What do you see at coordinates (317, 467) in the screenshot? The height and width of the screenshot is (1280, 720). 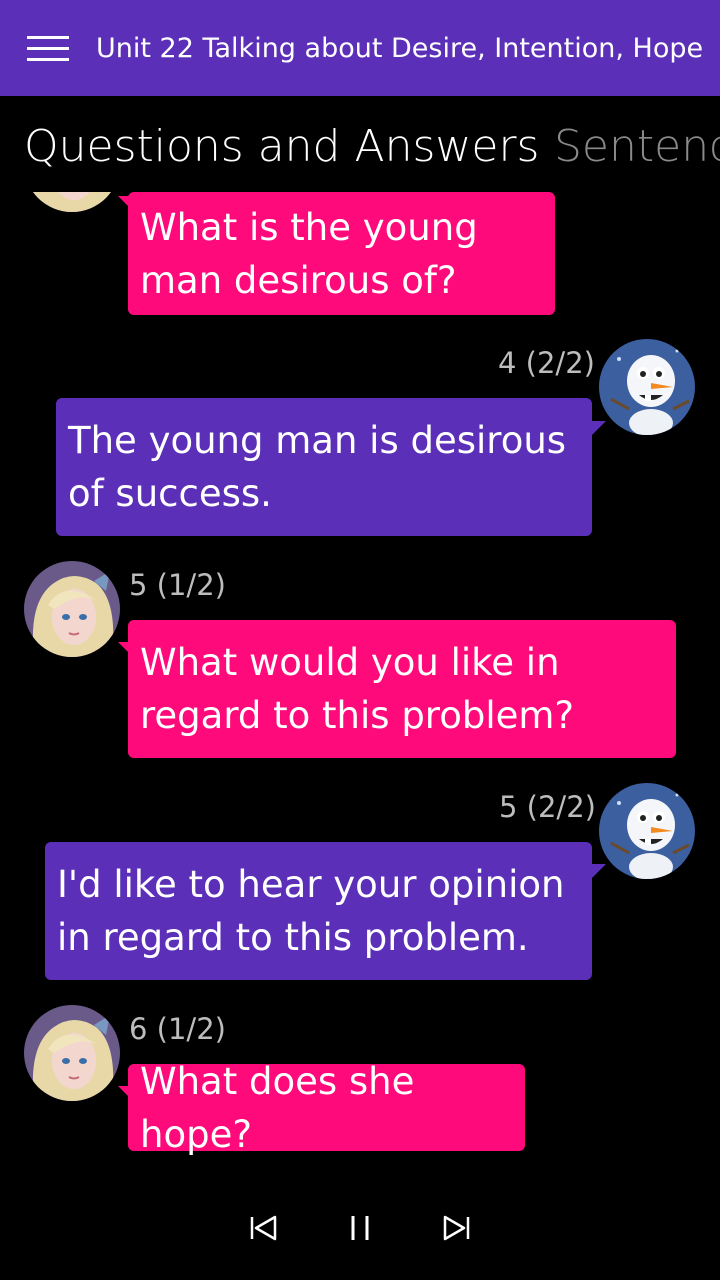 I see `message-text: The young man is desirous of success.` at bounding box center [317, 467].